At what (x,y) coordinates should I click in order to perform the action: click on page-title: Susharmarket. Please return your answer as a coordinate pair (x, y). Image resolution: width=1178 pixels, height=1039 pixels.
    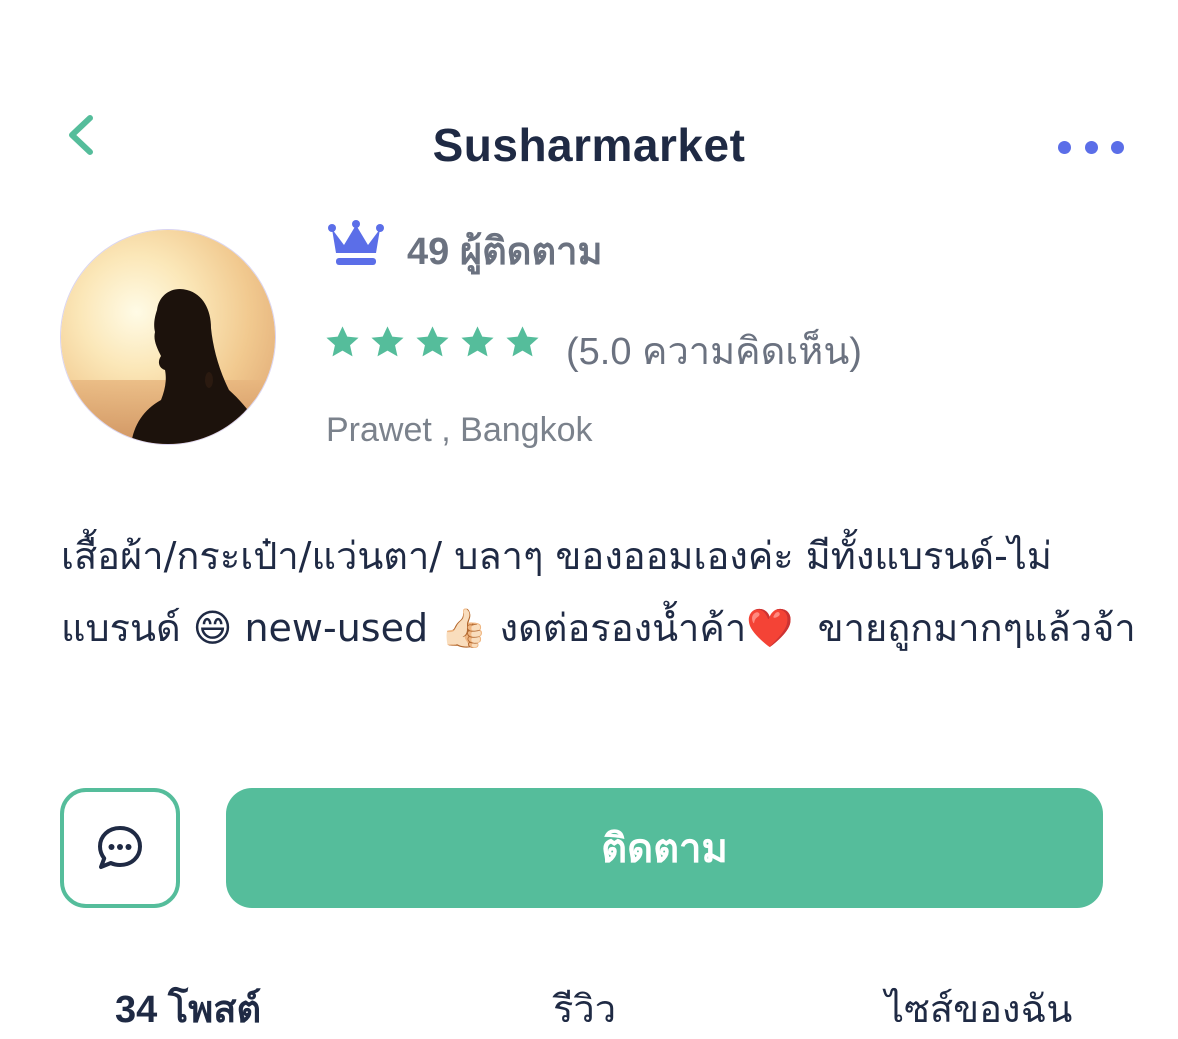
    Looking at the image, I should click on (589, 145).